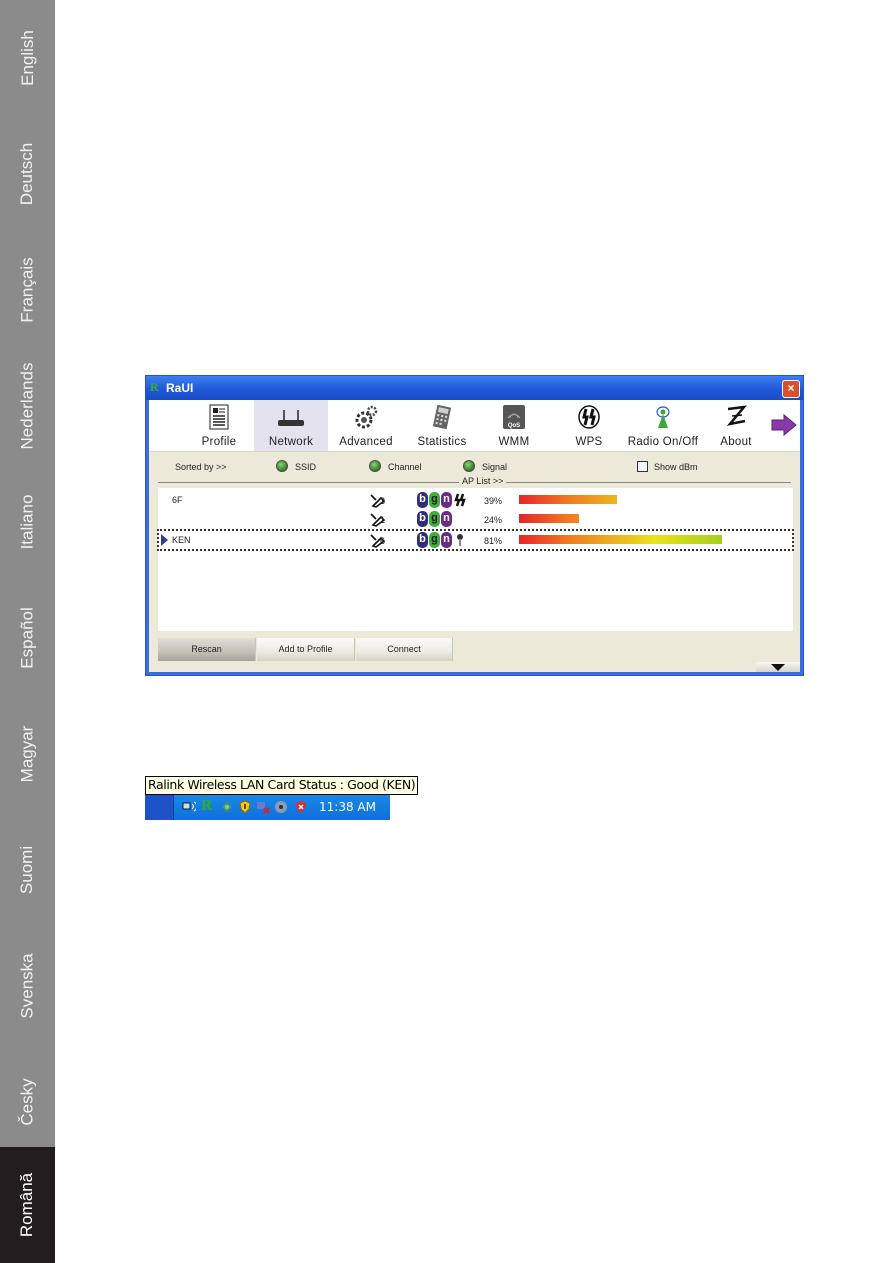 The height and width of the screenshot is (1263, 893). What do you see at coordinates (245, 807) in the screenshot?
I see `security-shield-icon` at bounding box center [245, 807].